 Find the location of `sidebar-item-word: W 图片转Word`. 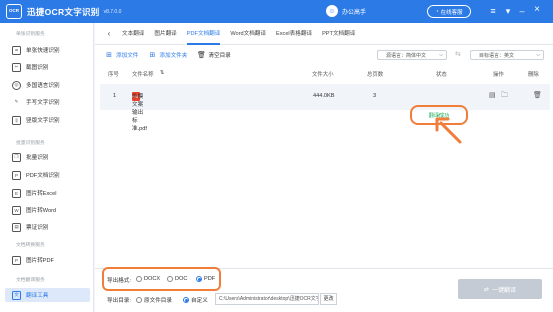

sidebar-item-word: W 图片转Word is located at coordinates (47, 210).